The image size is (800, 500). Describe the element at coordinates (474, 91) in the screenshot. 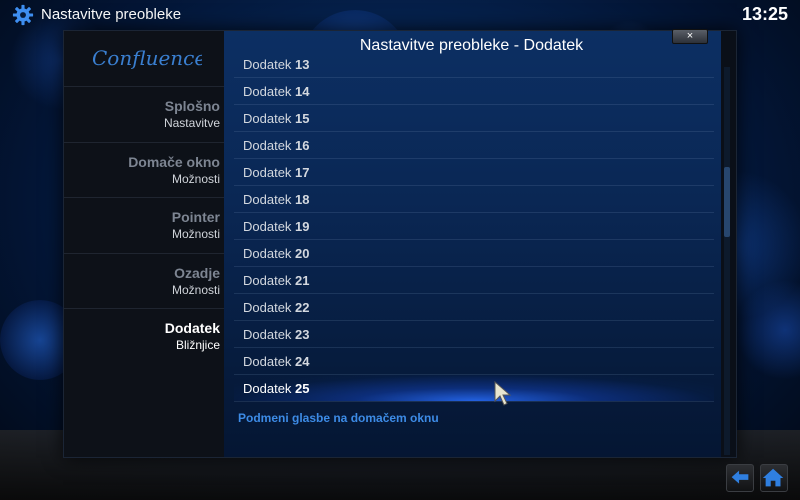

I see `list-item: Dodatek 14` at that location.